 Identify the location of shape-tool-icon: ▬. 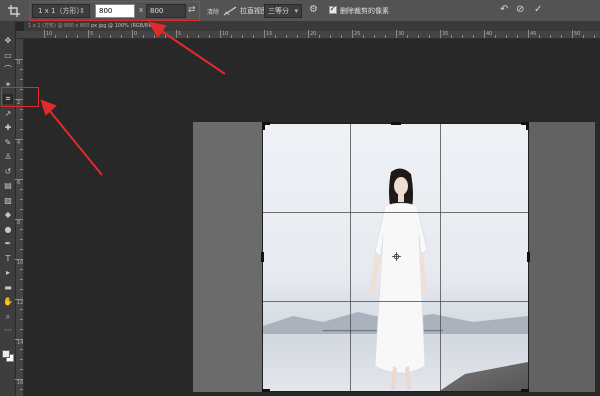
(8, 288).